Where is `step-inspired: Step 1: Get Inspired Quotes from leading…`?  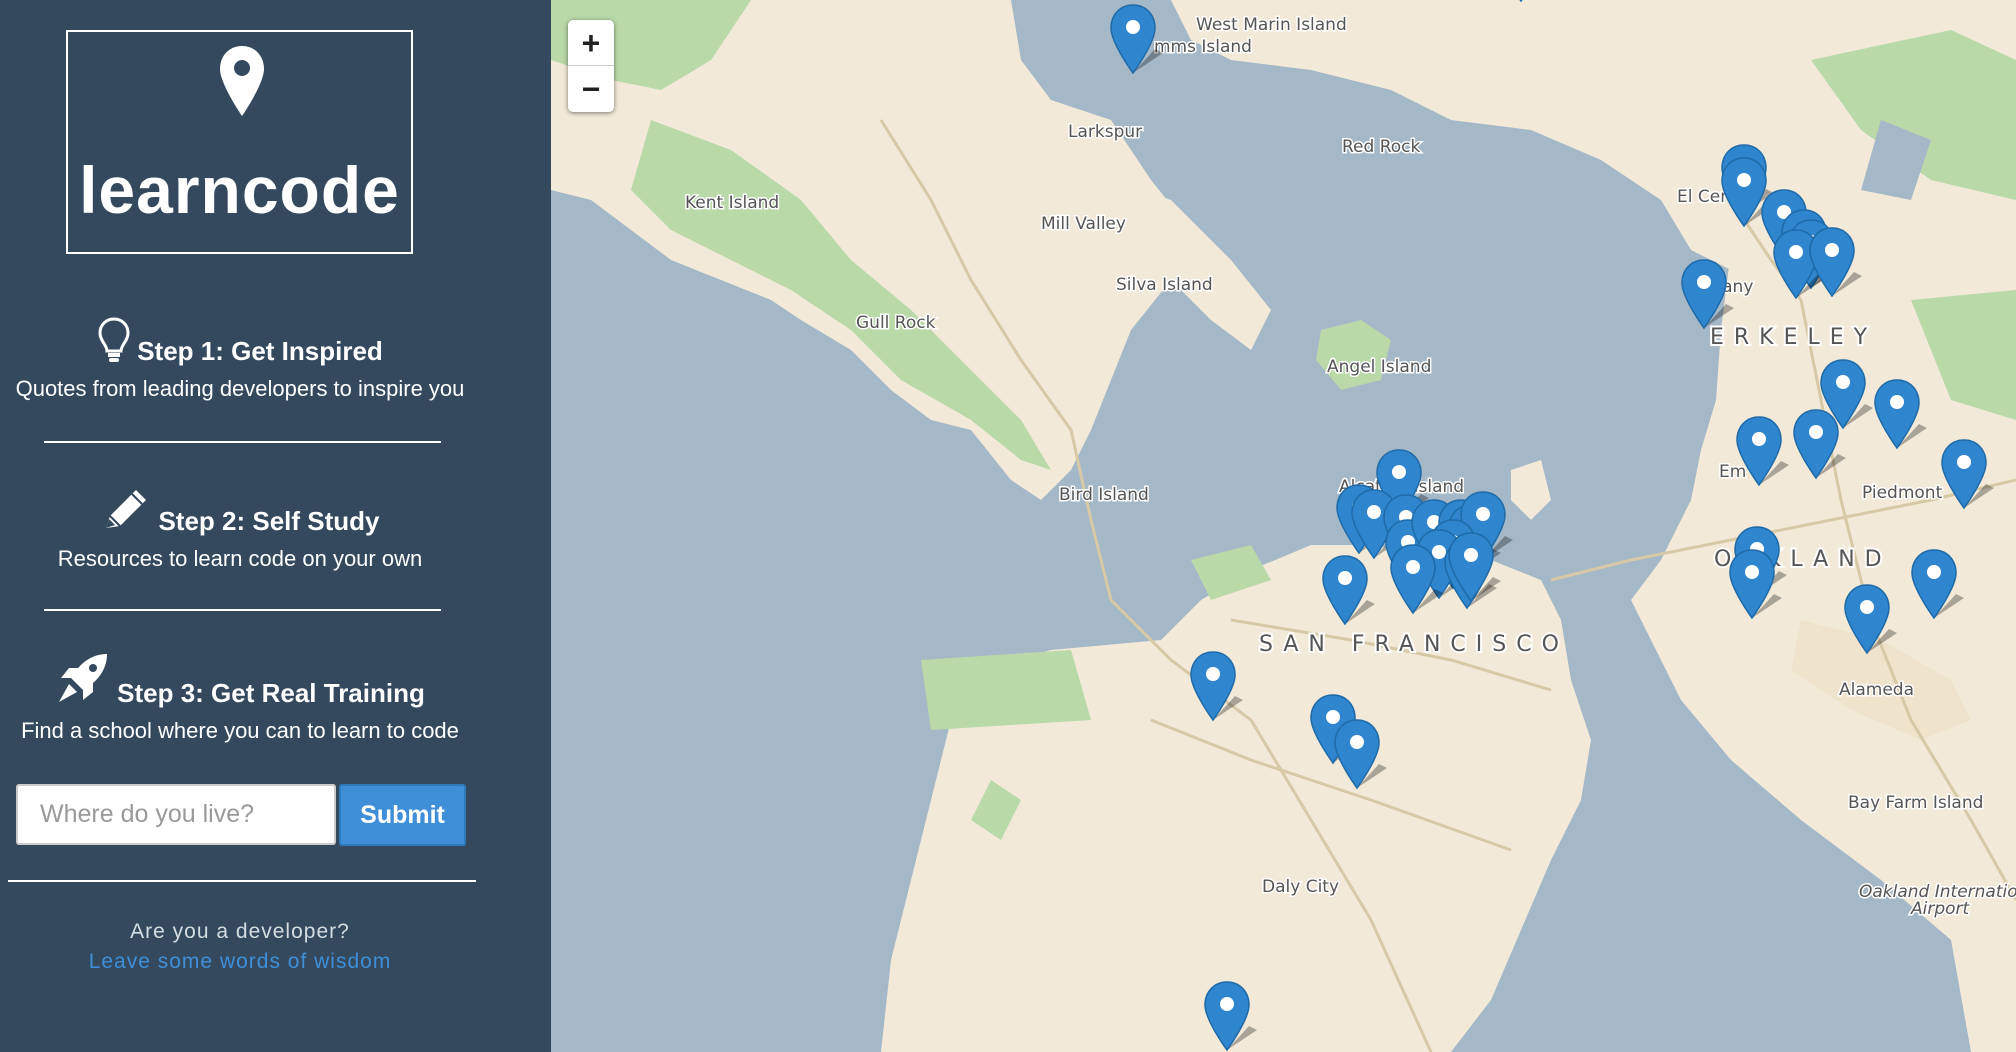 step-inspired: Step 1: Get Inspired Quotes from leading… is located at coordinates (240, 359).